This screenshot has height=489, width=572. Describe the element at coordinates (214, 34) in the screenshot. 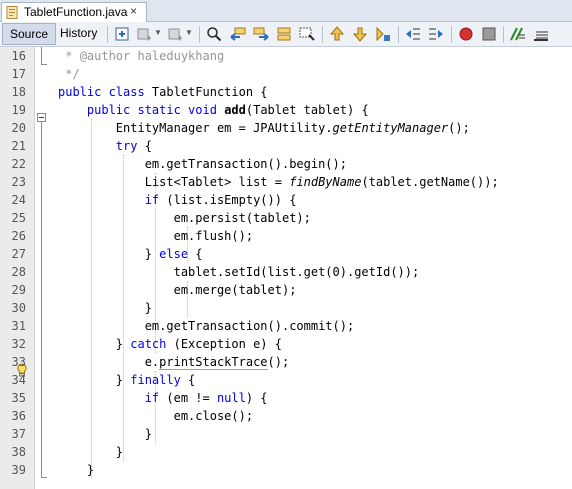

I see `find-icon` at that location.